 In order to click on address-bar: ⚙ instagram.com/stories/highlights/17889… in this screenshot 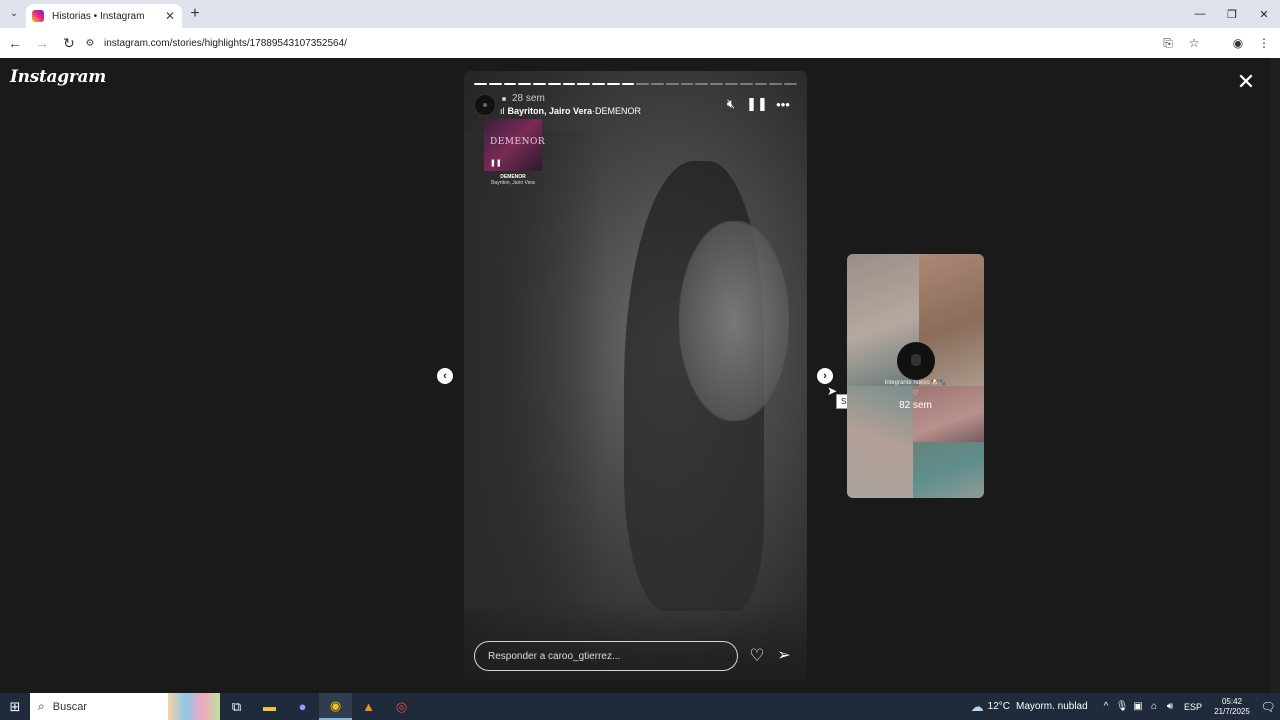, I will do `click(628, 43)`.